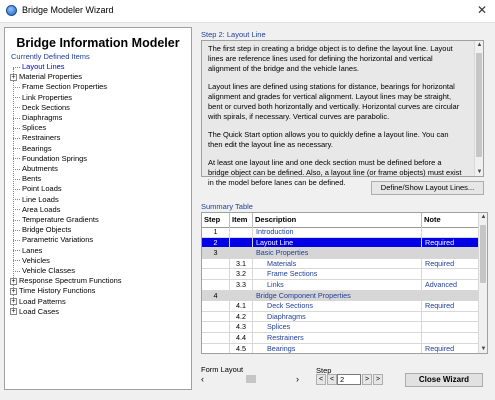  I want to click on previous-step-button: <, so click(332, 379).